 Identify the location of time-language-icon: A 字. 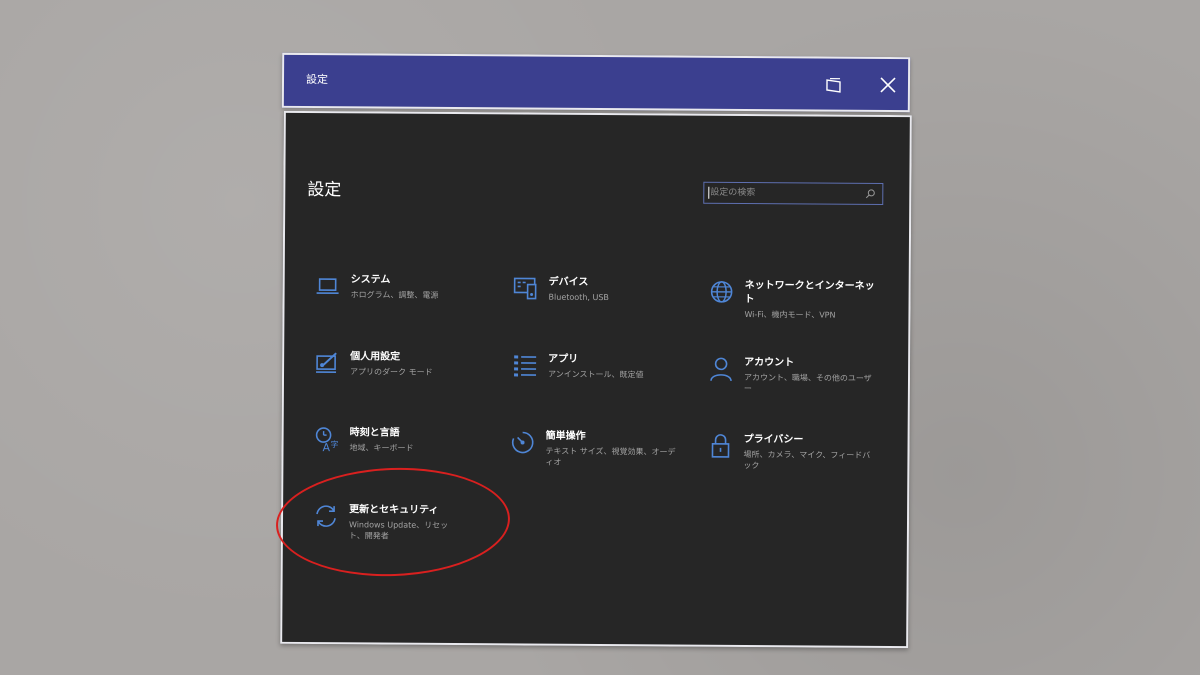
(327, 439).